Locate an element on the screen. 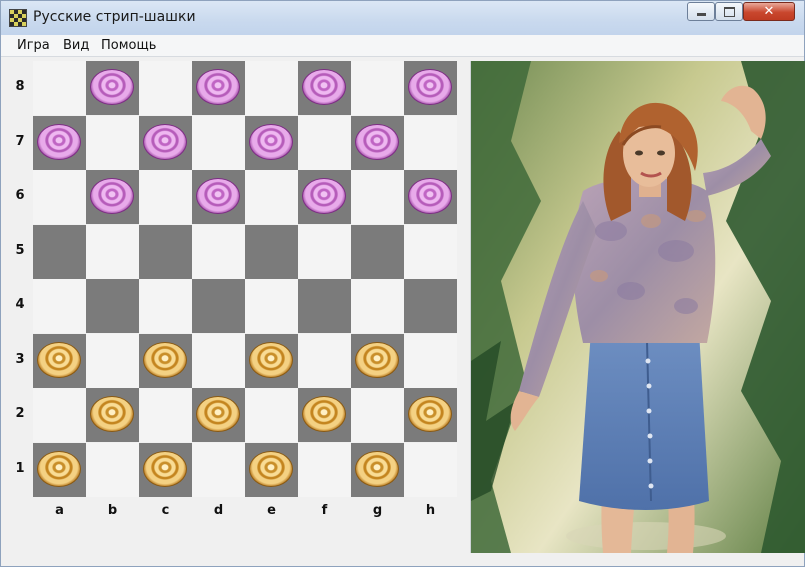 Image resolution: width=805 pixels, height=567 pixels. square-f2 is located at coordinates (324, 415).